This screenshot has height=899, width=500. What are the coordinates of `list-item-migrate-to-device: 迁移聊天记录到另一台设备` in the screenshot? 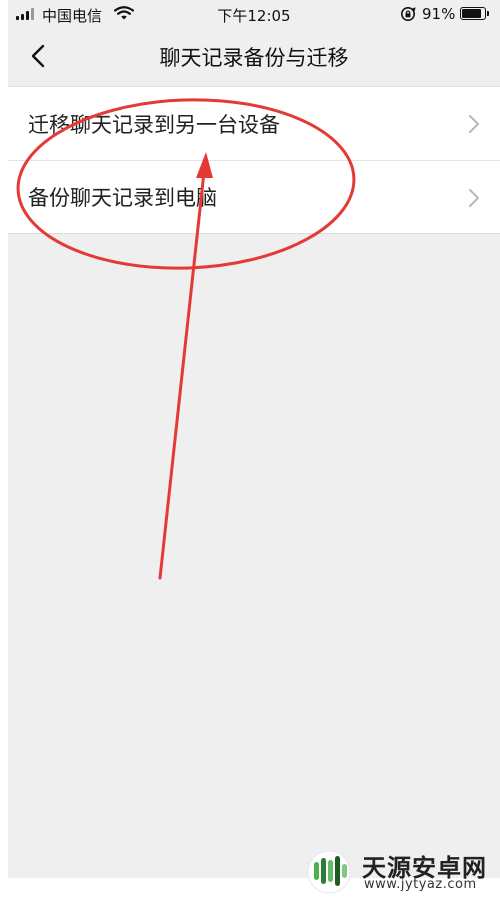 It's located at (254, 123).